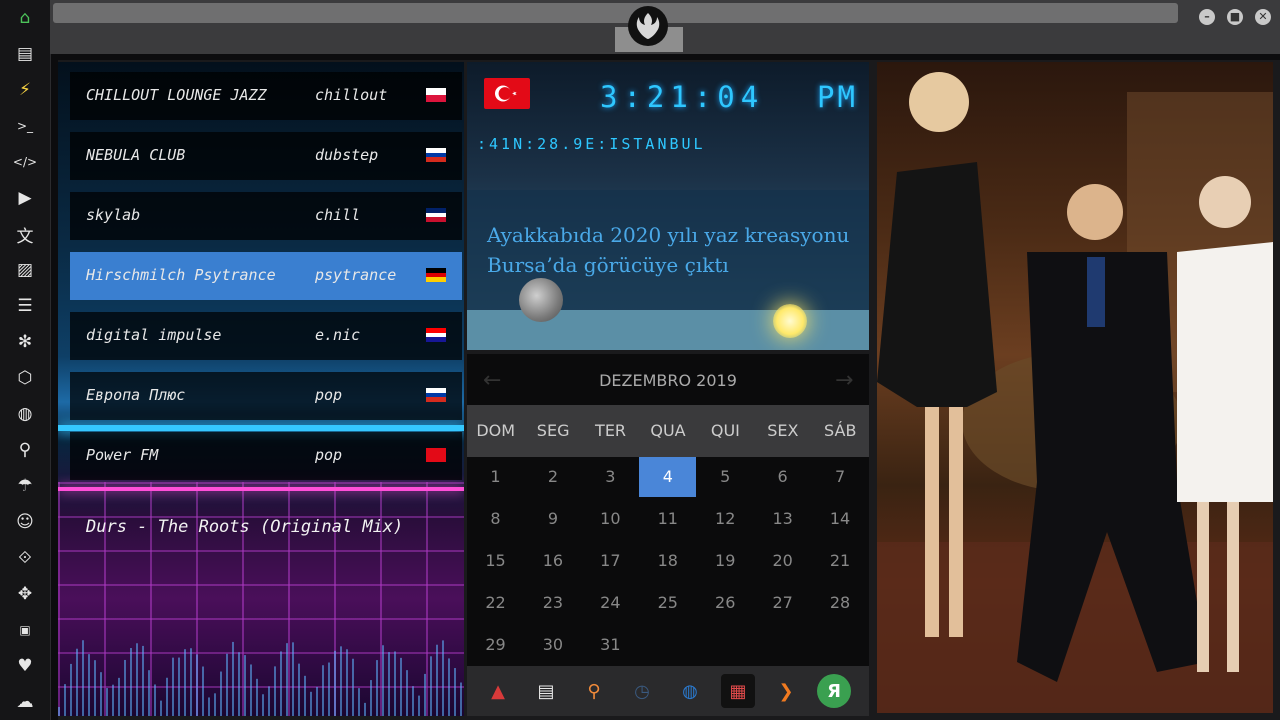 This screenshot has width=1280, height=720. Describe the element at coordinates (1263, 17) in the screenshot. I see `close-button: ✕` at that location.